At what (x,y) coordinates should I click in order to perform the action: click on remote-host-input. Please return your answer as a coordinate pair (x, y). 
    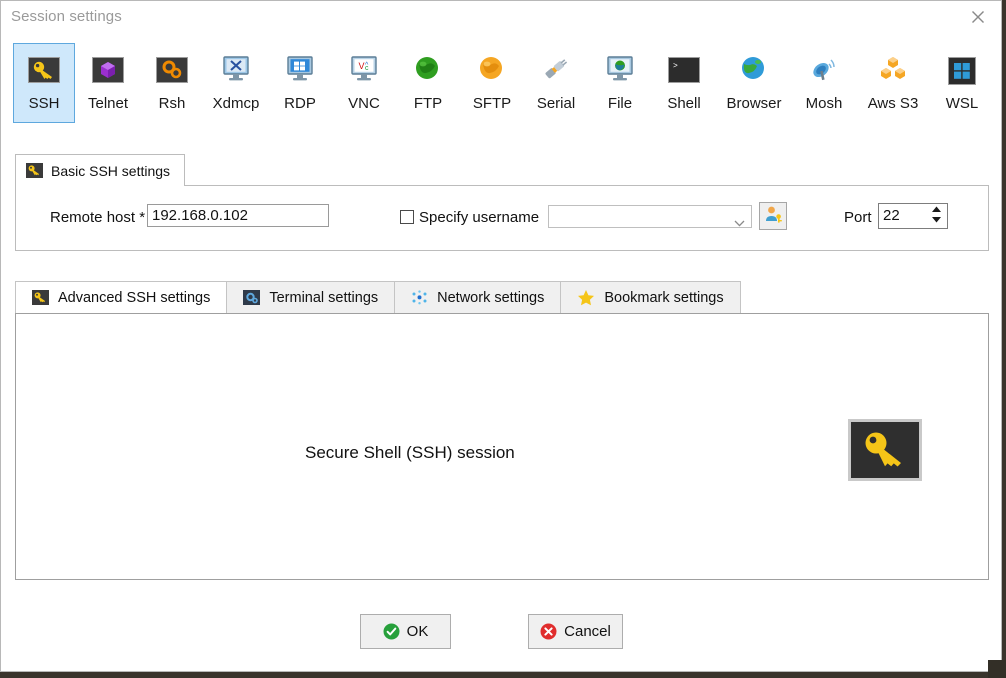
    Looking at the image, I should click on (238, 215).